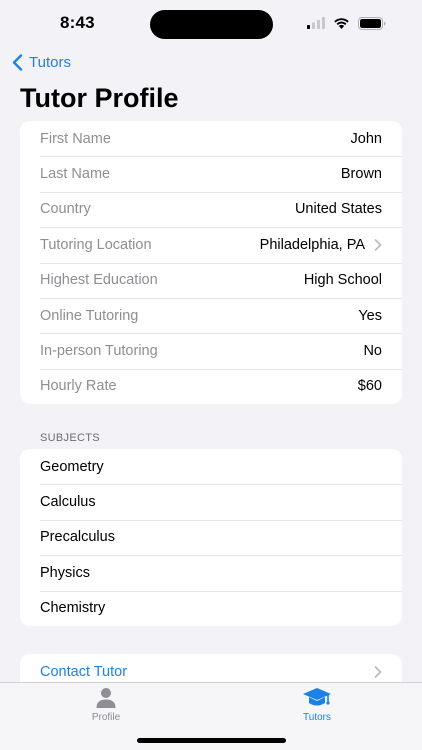 The width and height of the screenshot is (422, 750). I want to click on profile-row-highest-education: Highest Education High School, so click(211, 280).